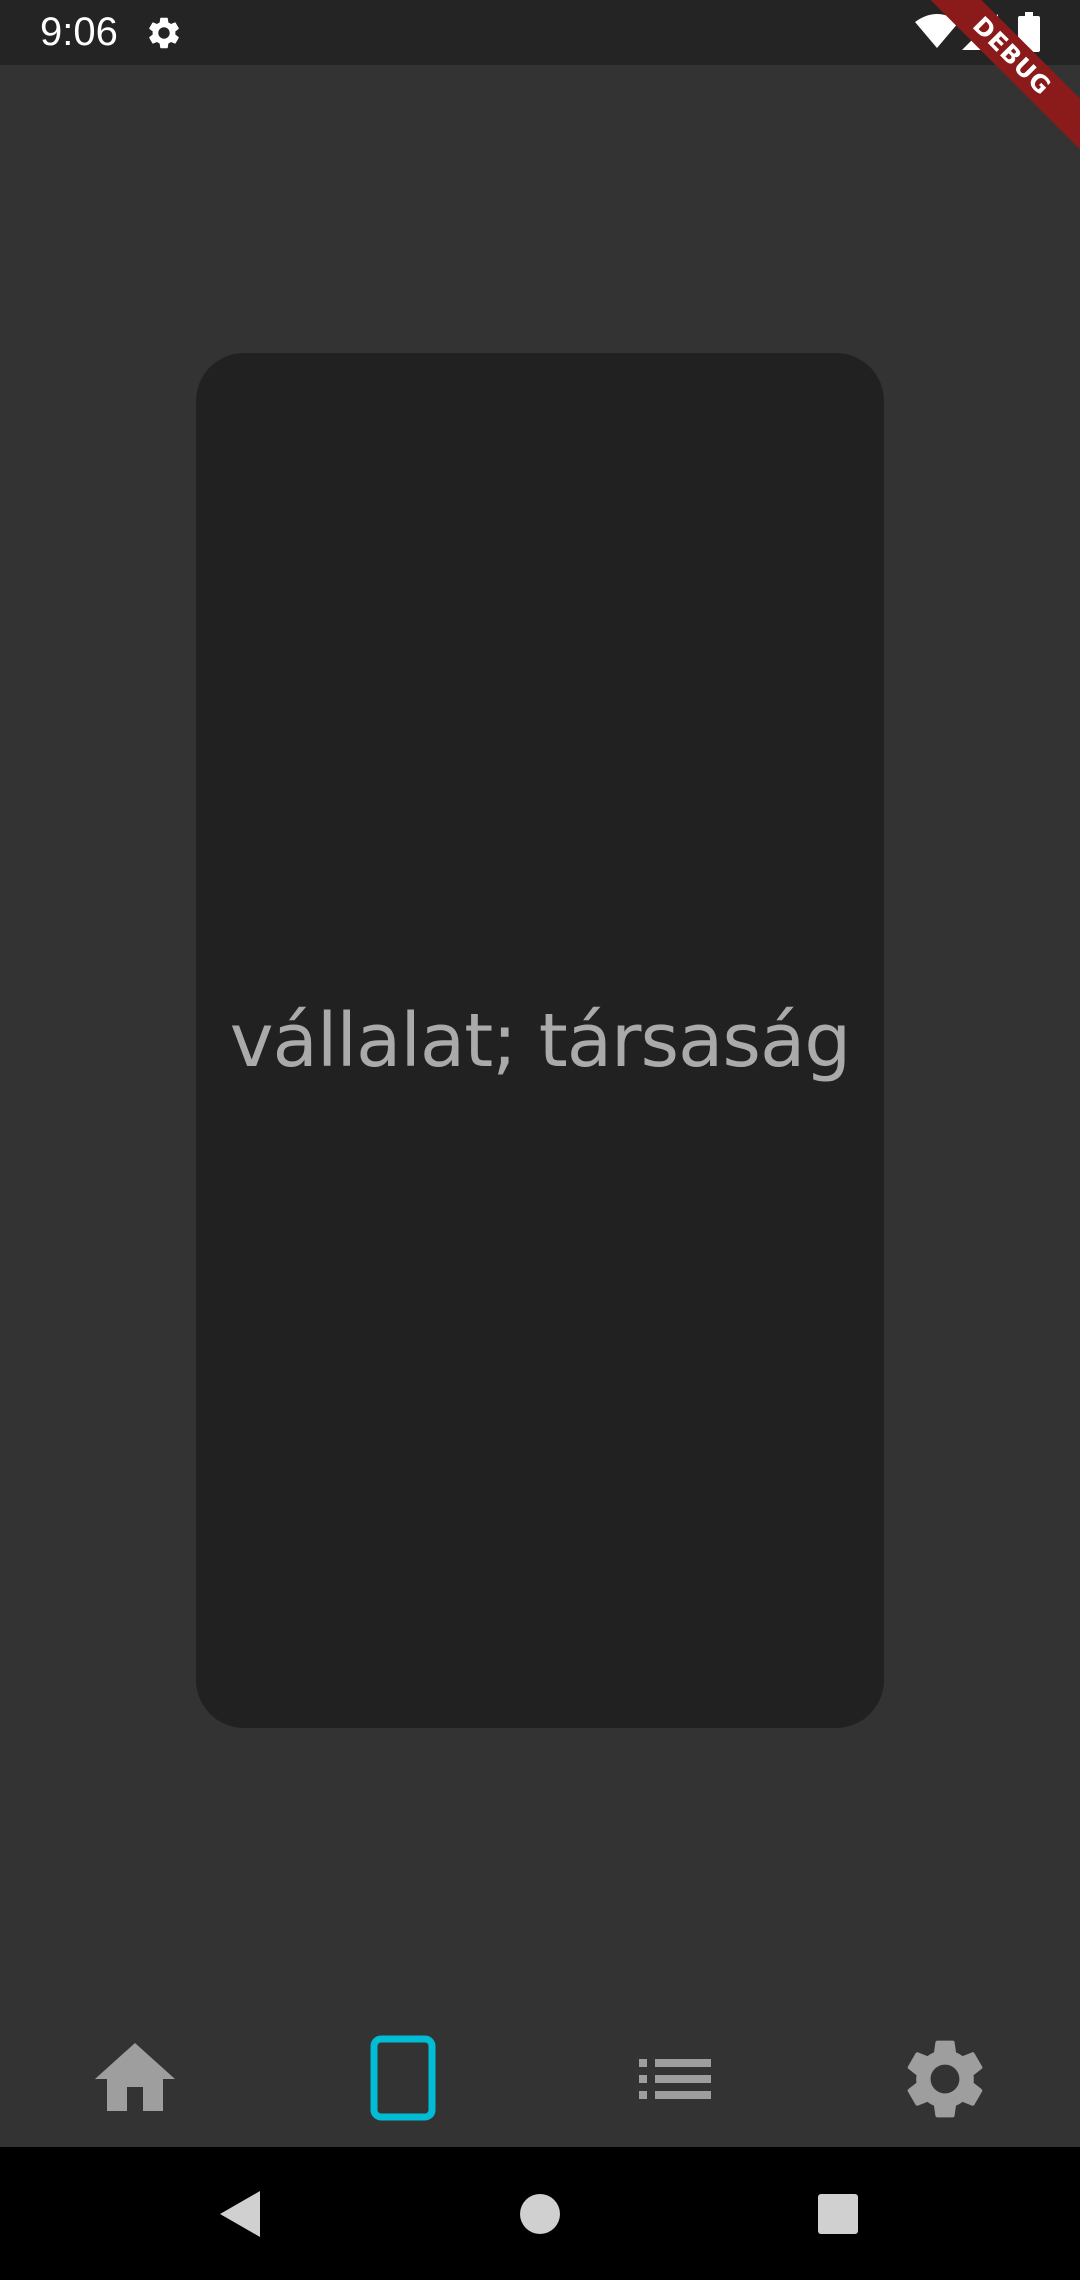 Image resolution: width=1080 pixels, height=2280 pixels. What do you see at coordinates (79, 32) in the screenshot?
I see `status-time: 9:06` at bounding box center [79, 32].